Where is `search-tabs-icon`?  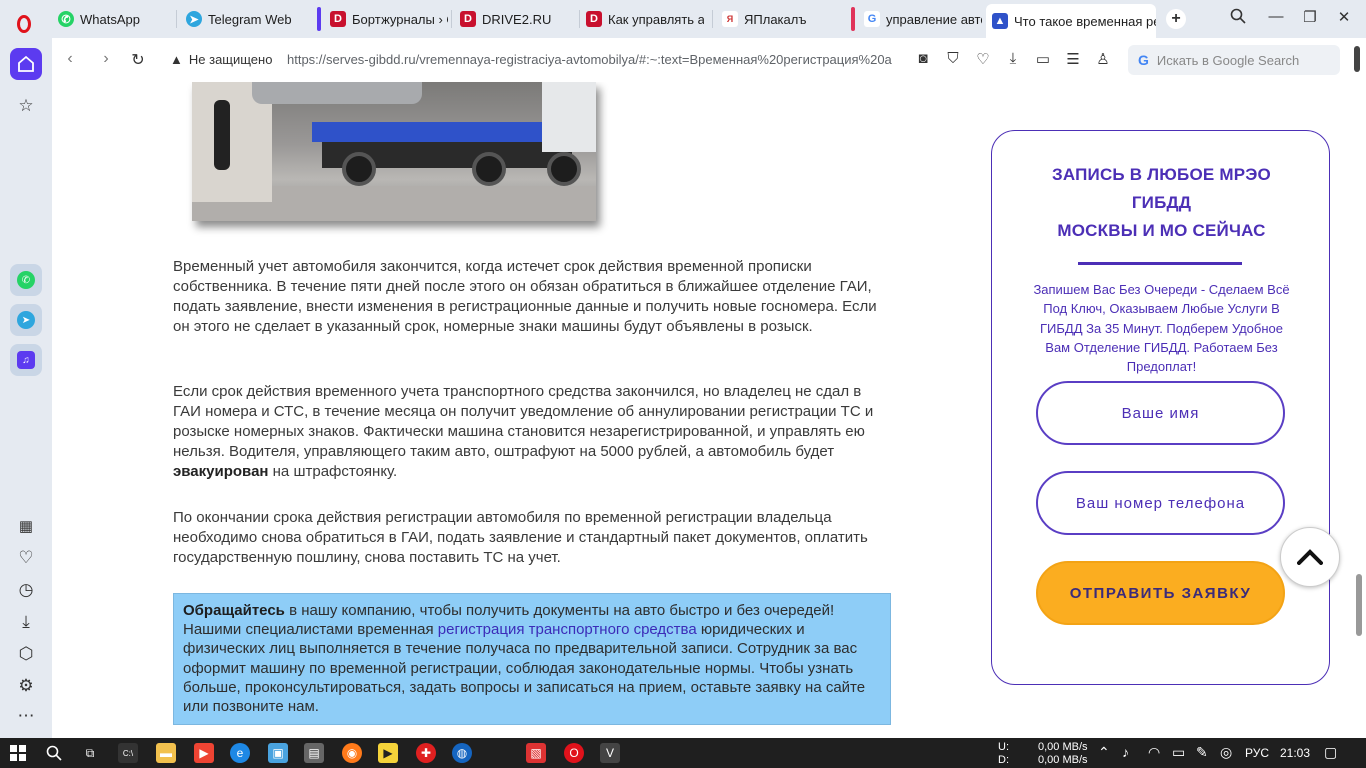
search-tabs-icon is located at coordinates (1238, 18).